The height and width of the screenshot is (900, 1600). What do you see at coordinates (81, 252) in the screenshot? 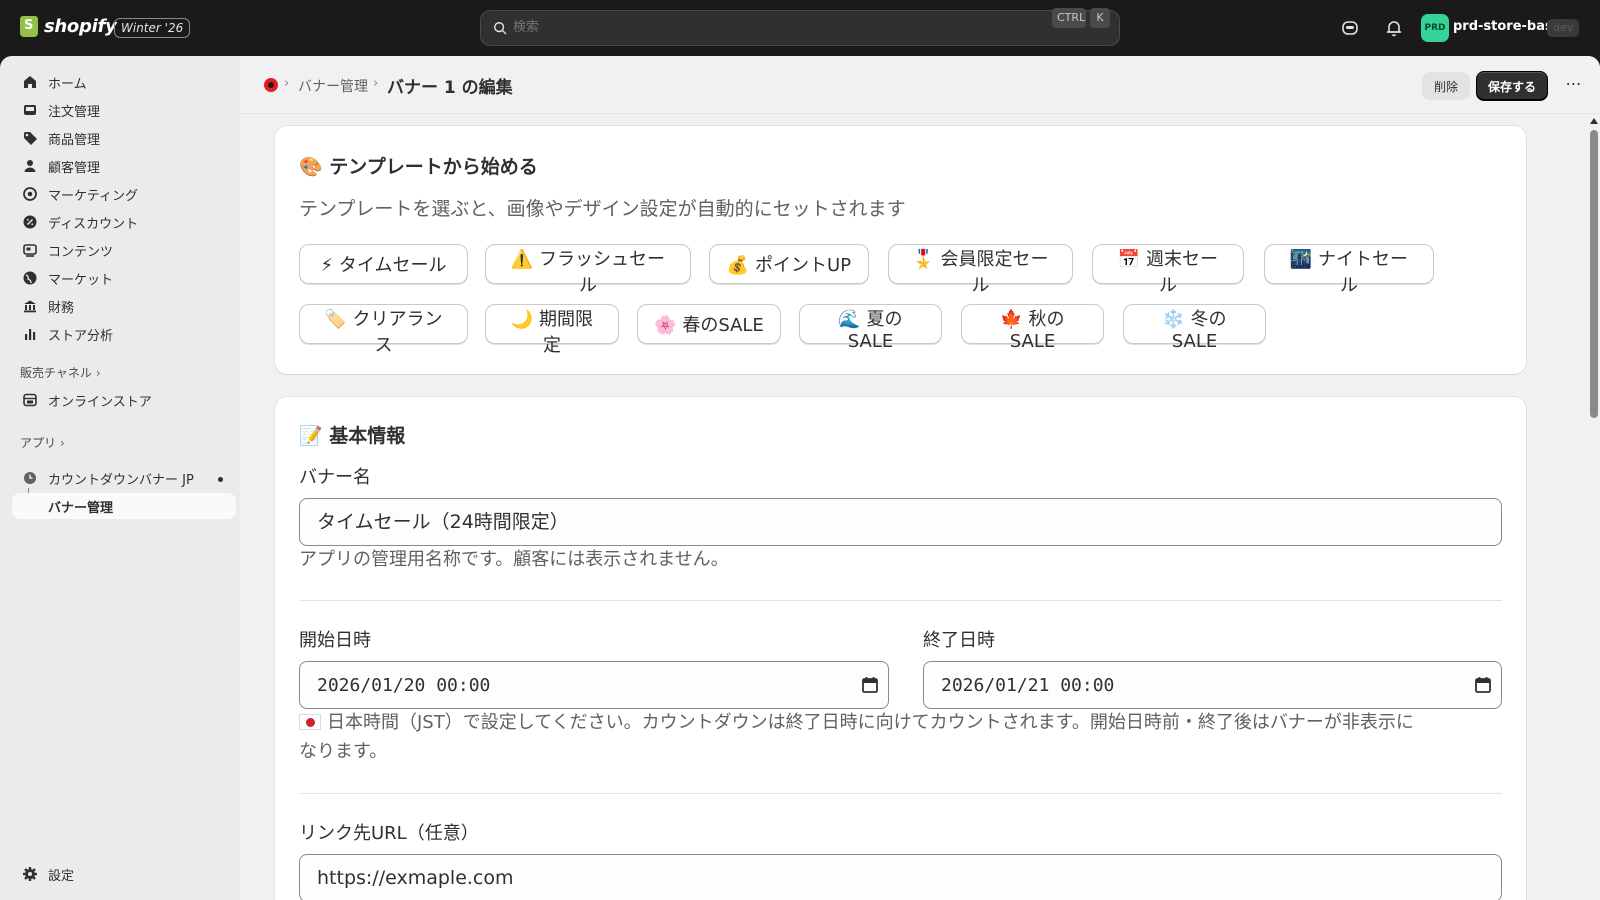
I see `sidebar-item-label: コンテンツ` at bounding box center [81, 252].